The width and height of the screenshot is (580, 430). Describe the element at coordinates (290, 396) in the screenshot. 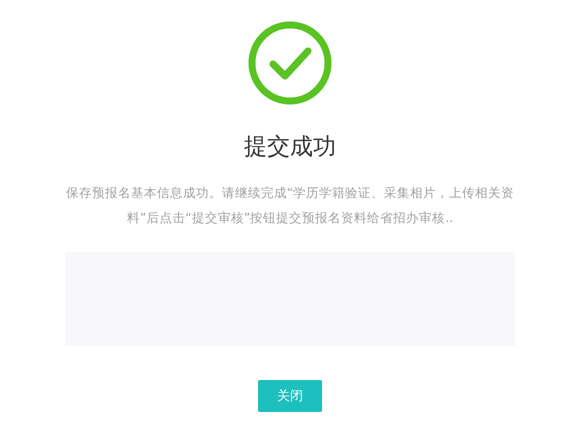

I see `close-button: 关闭` at that location.